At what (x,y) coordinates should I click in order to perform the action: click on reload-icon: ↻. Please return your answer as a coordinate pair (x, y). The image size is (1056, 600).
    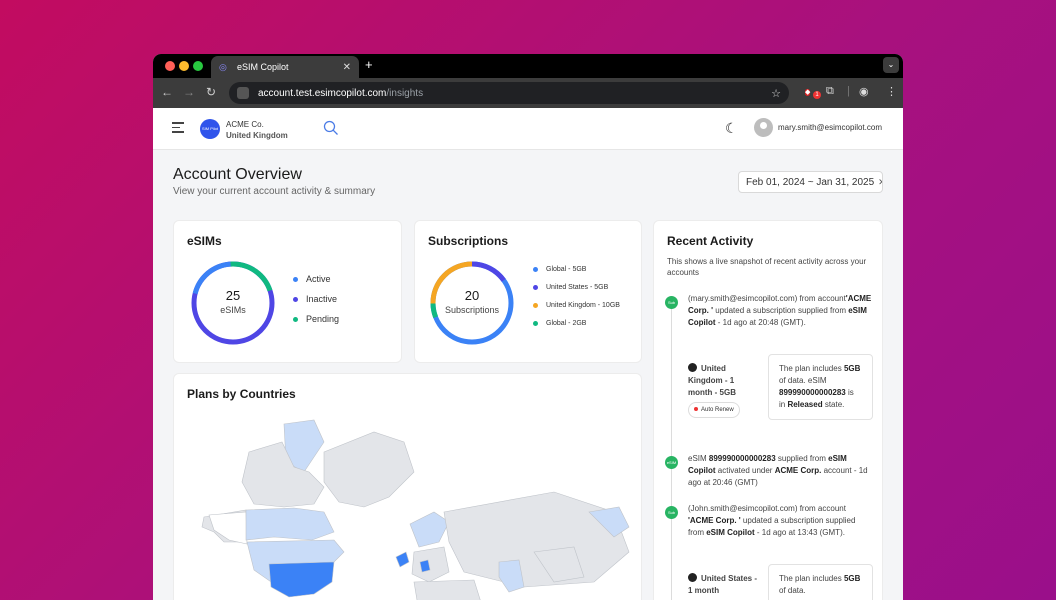
    Looking at the image, I should click on (211, 92).